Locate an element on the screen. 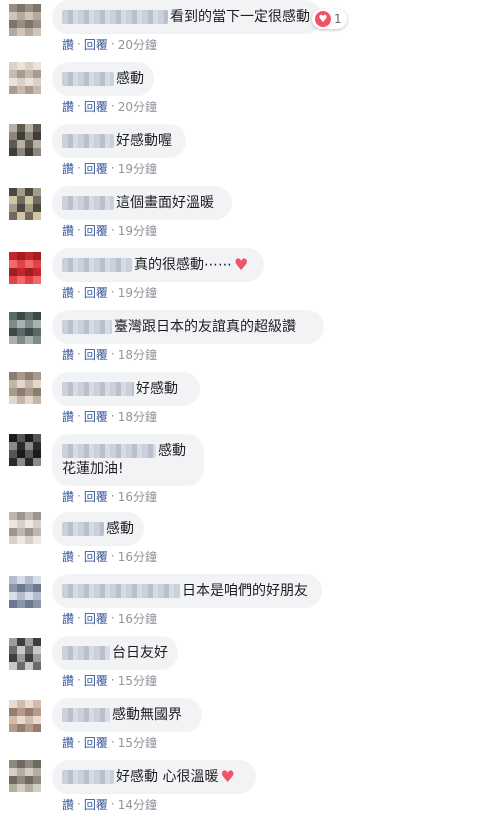 The height and width of the screenshot is (820, 504). comment-text: 看到的當下一定很感動 is located at coordinates (240, 17).